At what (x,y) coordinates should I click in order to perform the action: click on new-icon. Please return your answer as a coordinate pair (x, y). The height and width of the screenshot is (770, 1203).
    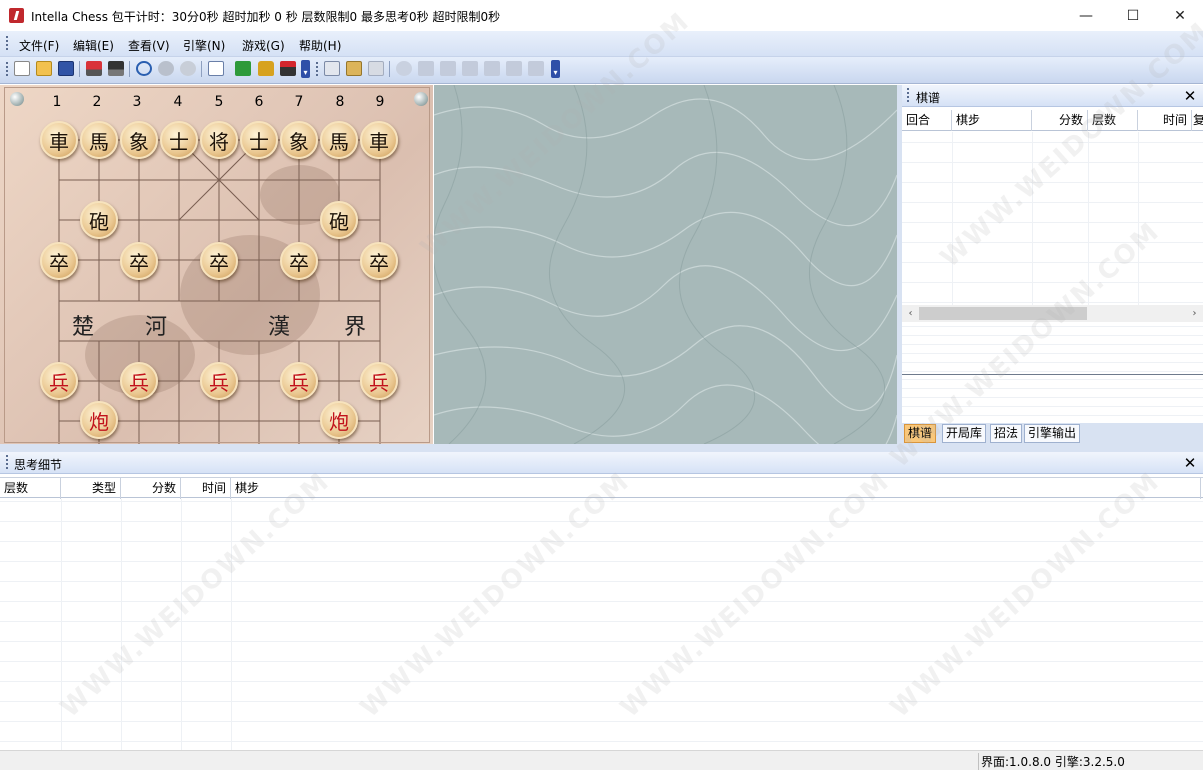
    Looking at the image, I should click on (22, 68).